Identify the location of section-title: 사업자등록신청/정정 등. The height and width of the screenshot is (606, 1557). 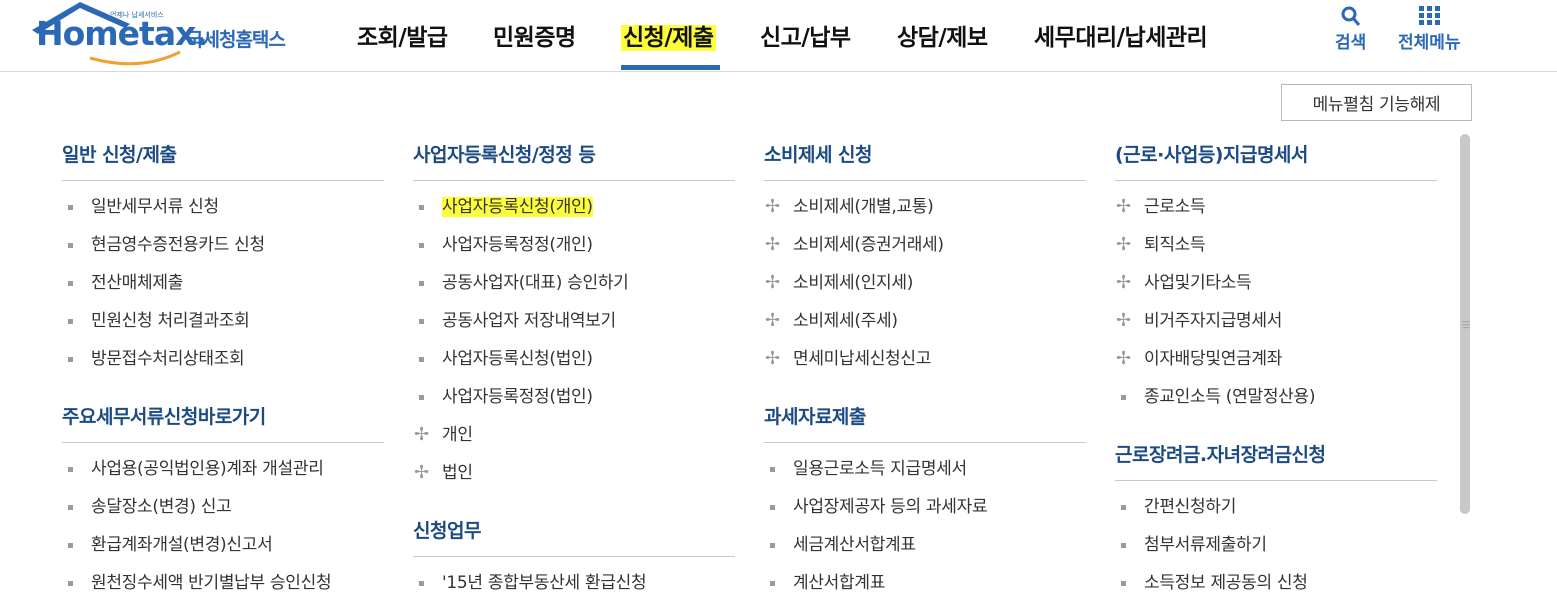
(574, 156).